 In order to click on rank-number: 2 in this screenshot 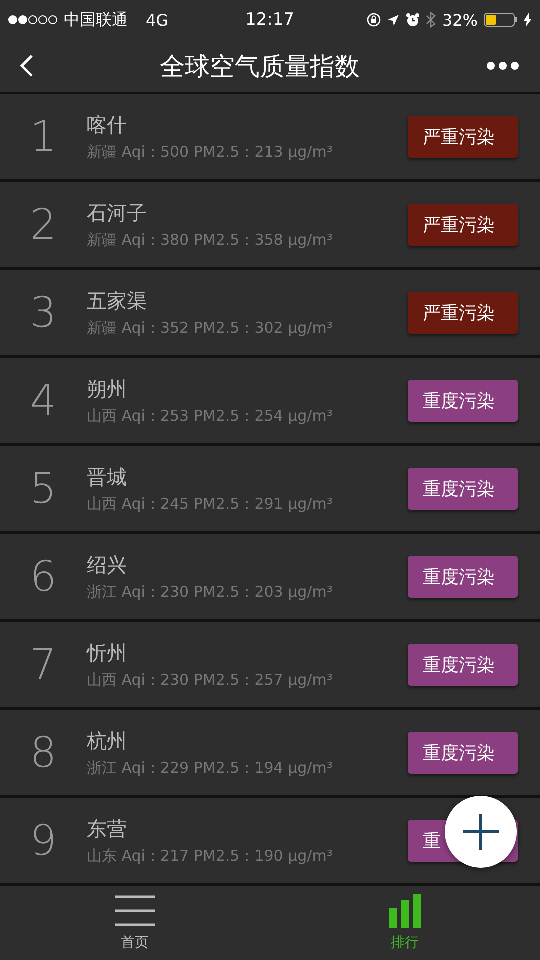, I will do `click(43, 224)`.